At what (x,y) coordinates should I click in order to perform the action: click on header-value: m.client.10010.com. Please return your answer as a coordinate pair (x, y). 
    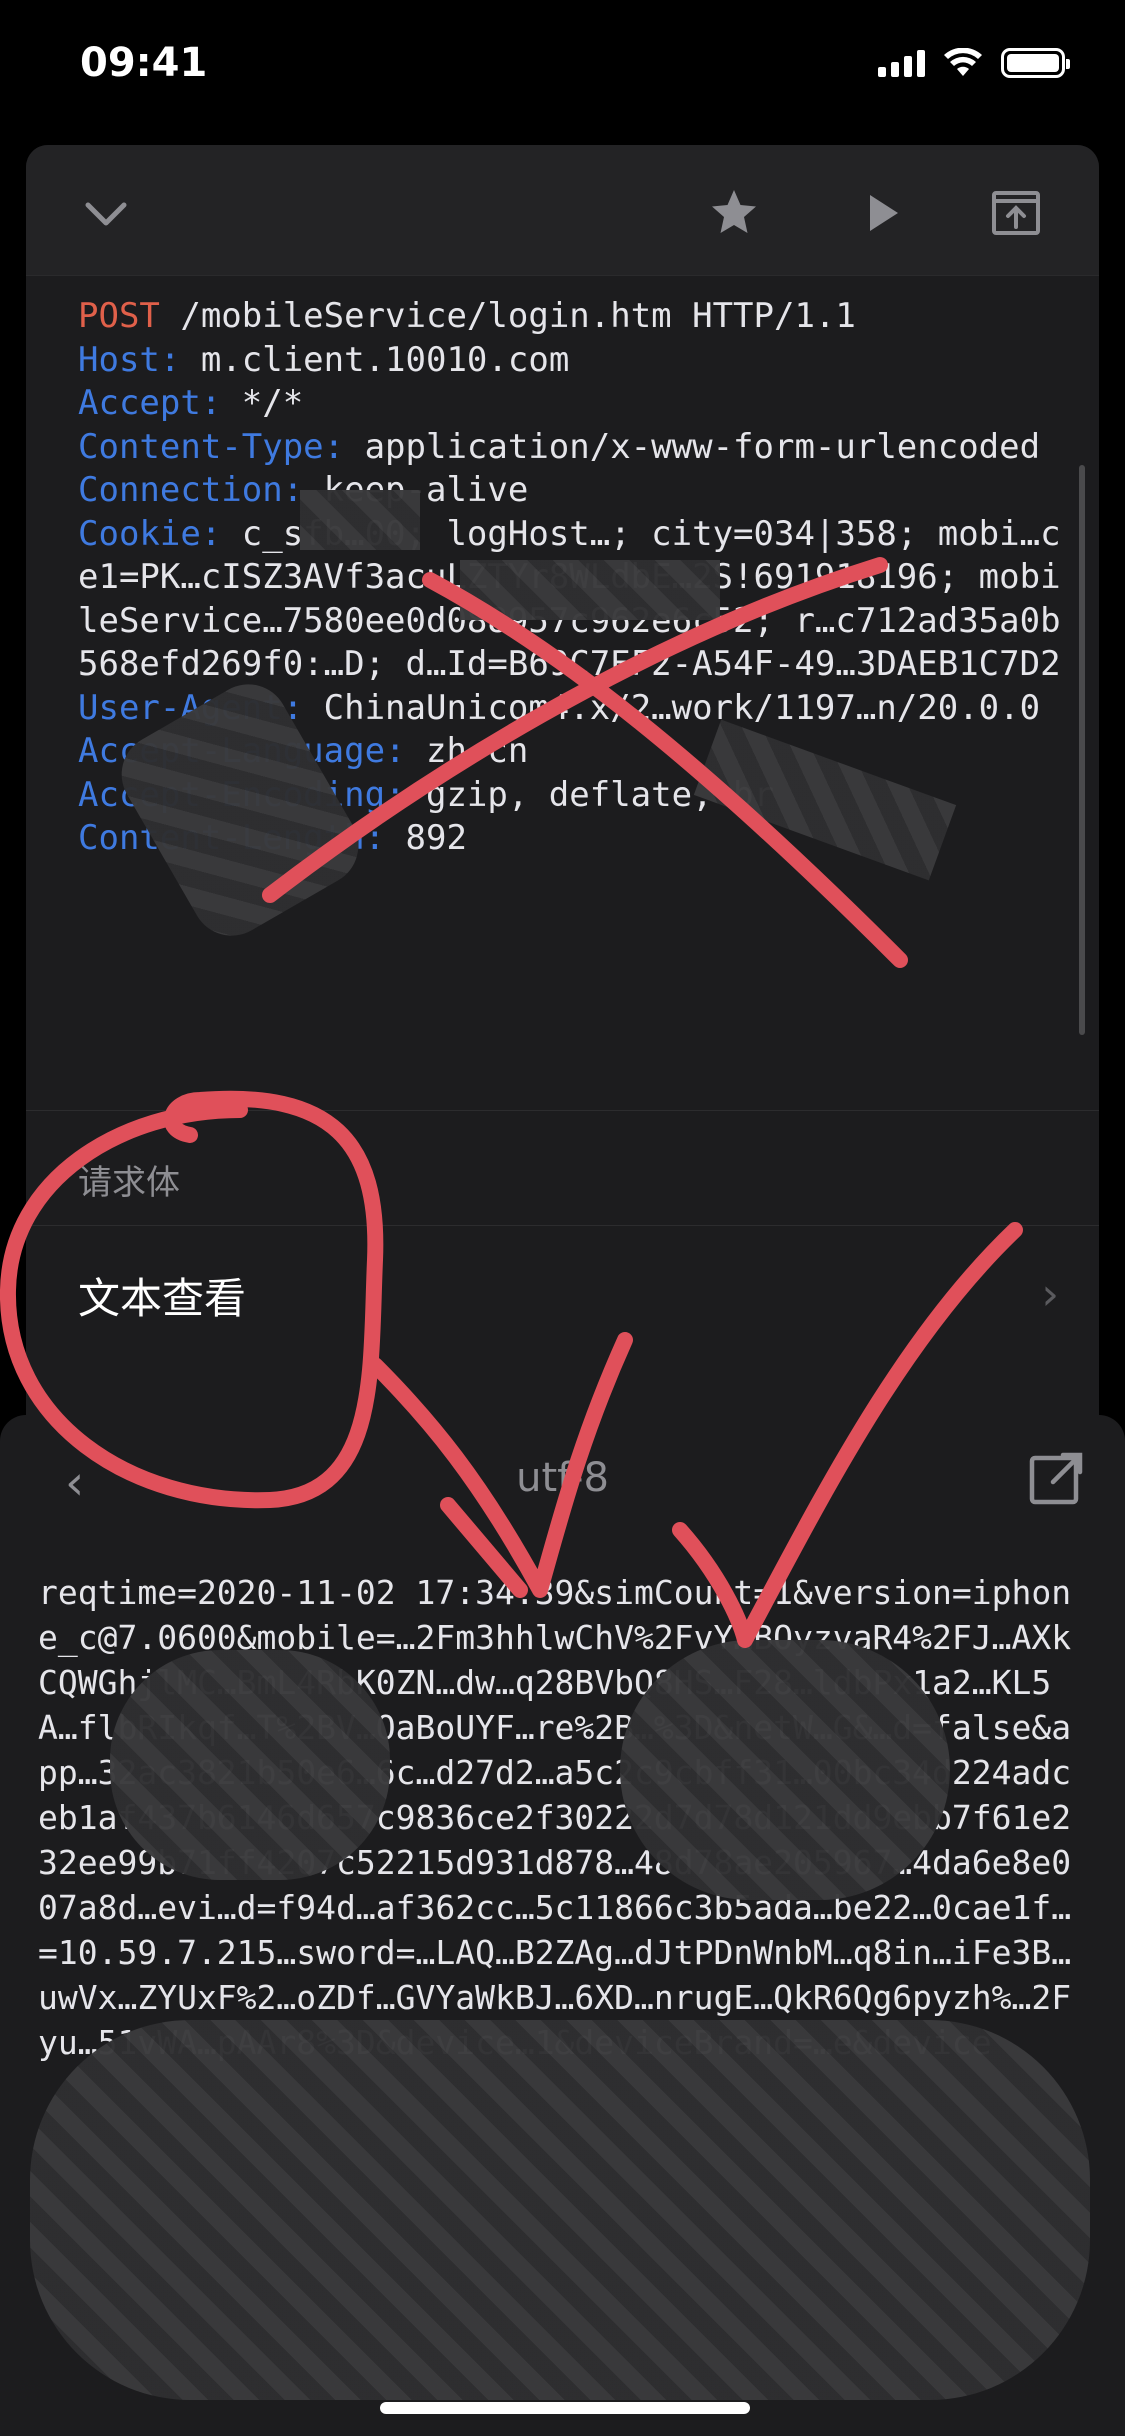
    Looking at the image, I should click on (375, 359).